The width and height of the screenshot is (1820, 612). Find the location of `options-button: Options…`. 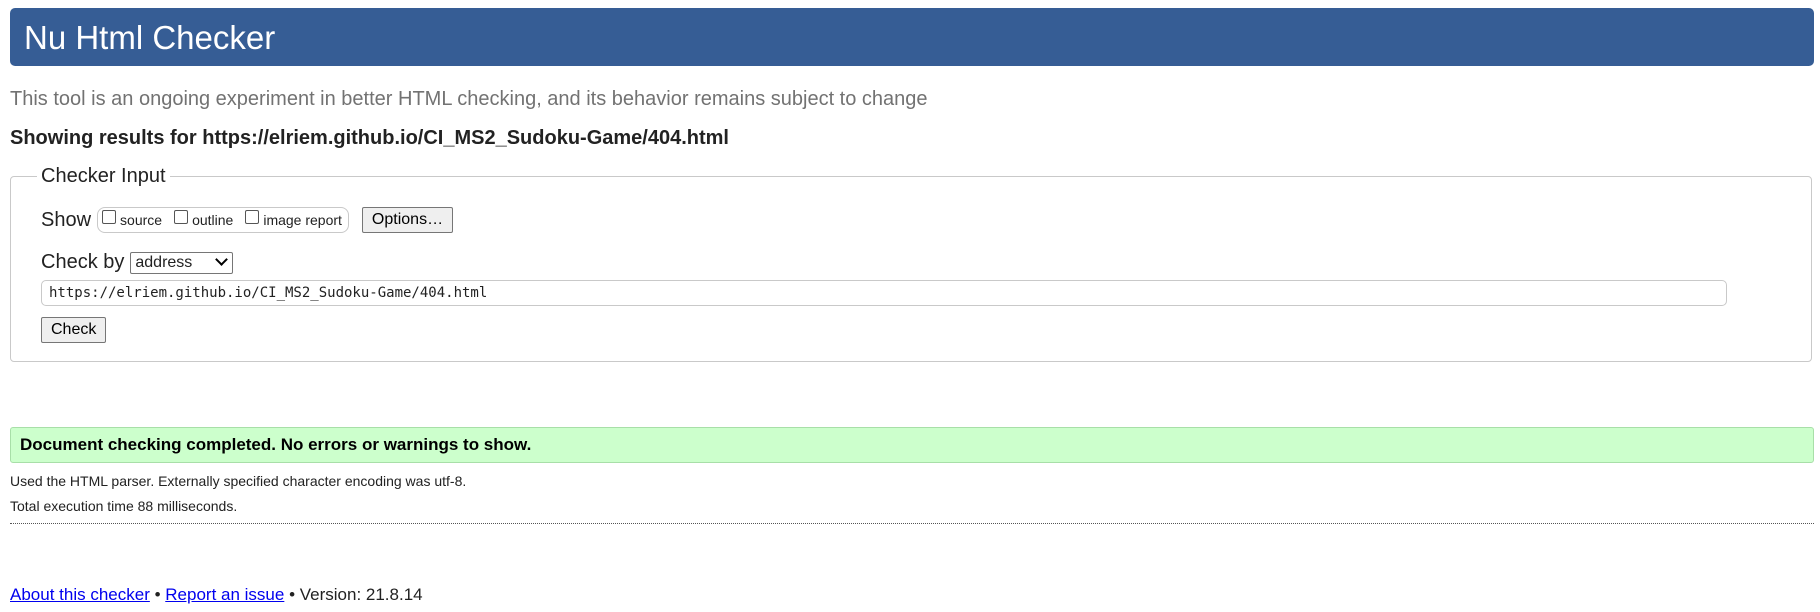

options-button: Options… is located at coordinates (407, 220).